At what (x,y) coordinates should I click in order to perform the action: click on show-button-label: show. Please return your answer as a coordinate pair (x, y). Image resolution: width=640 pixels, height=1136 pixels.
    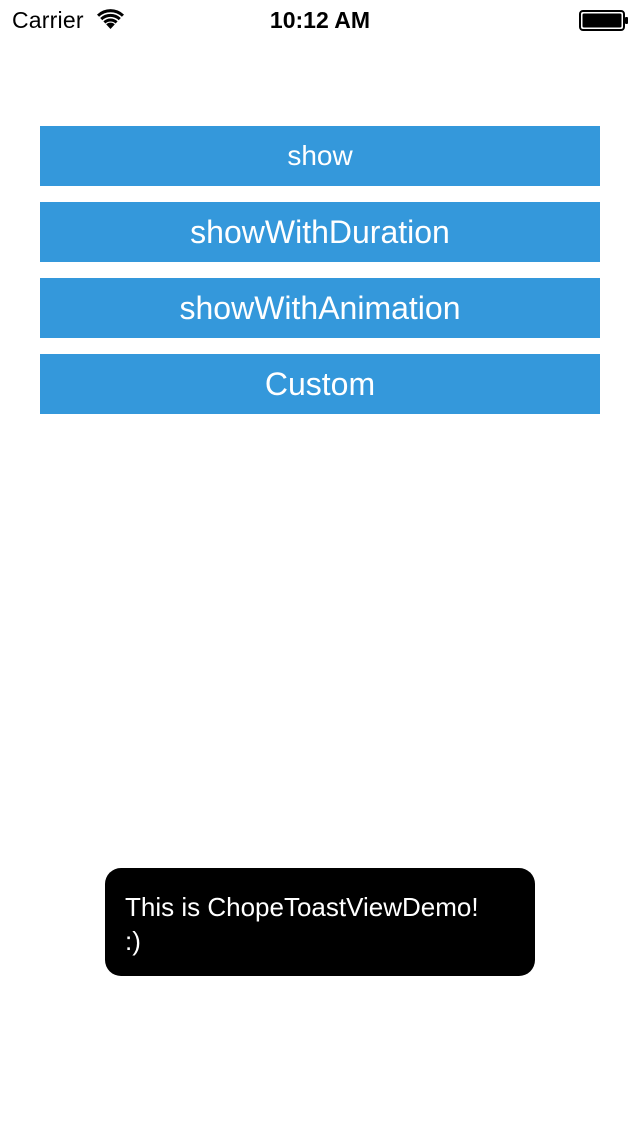
    Looking at the image, I should click on (320, 155).